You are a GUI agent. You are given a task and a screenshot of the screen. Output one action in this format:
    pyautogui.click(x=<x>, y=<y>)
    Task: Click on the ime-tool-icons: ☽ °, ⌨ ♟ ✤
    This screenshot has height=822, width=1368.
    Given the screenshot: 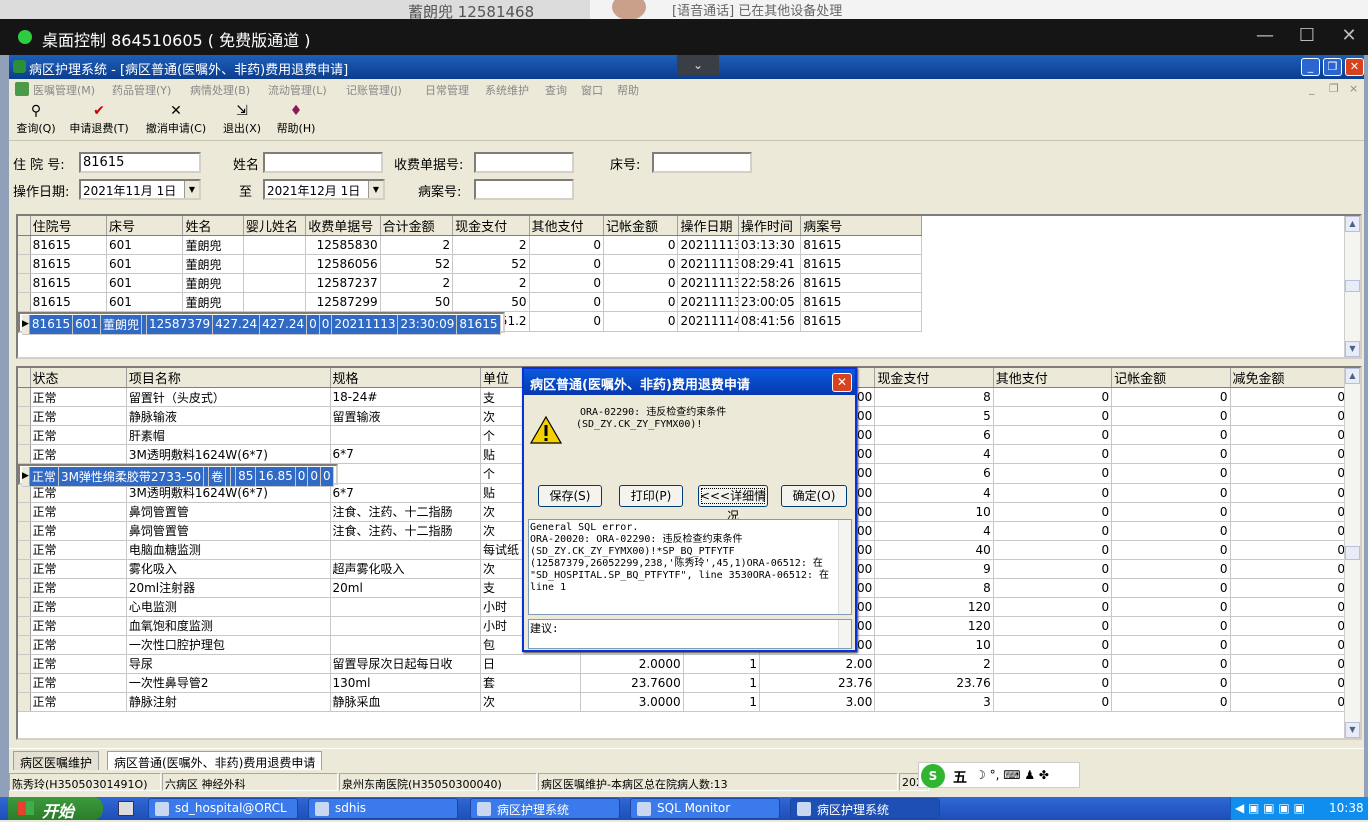 What is the action you would take?
    pyautogui.click(x=1012, y=775)
    